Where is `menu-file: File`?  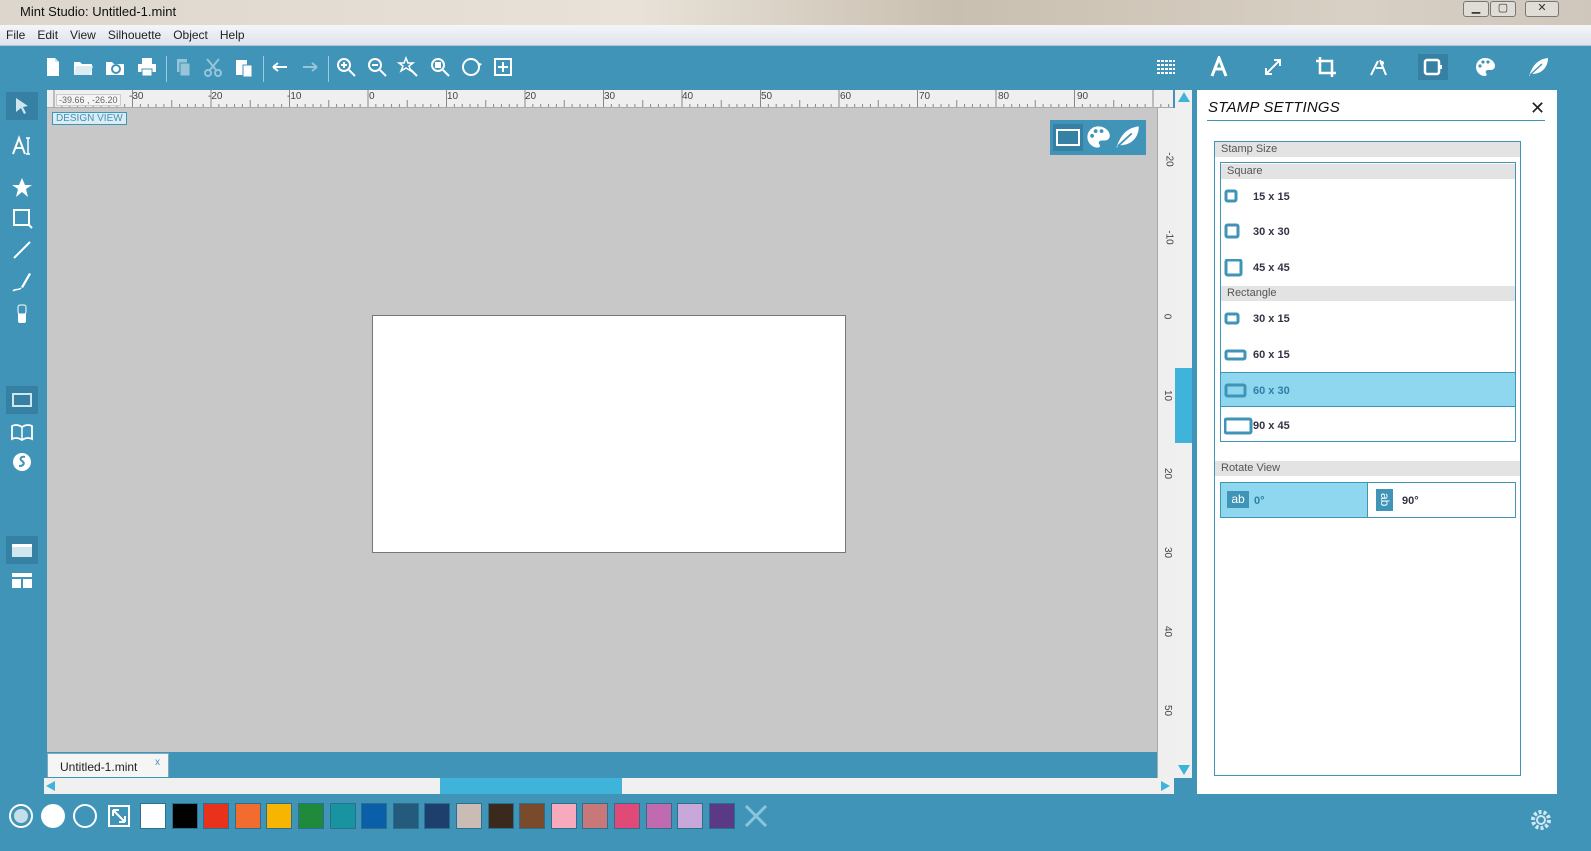 menu-file: File is located at coordinates (15, 33).